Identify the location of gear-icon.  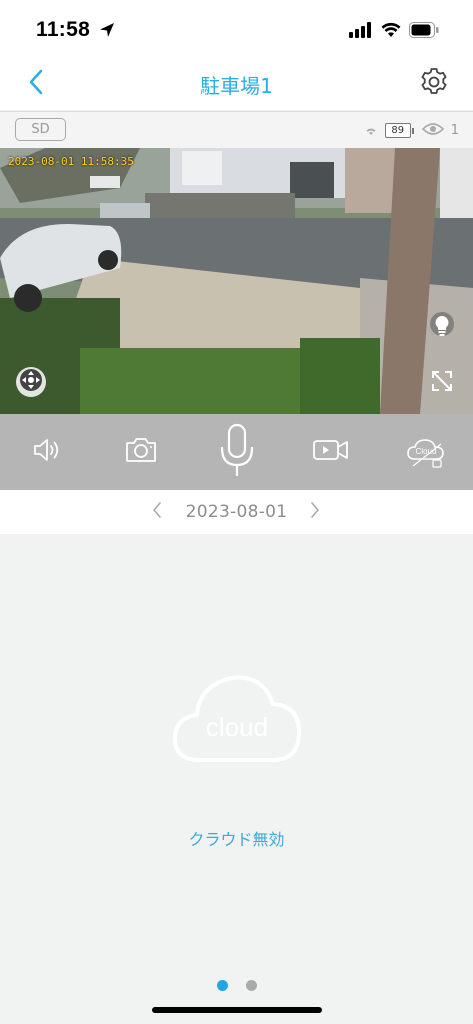
(434, 84).